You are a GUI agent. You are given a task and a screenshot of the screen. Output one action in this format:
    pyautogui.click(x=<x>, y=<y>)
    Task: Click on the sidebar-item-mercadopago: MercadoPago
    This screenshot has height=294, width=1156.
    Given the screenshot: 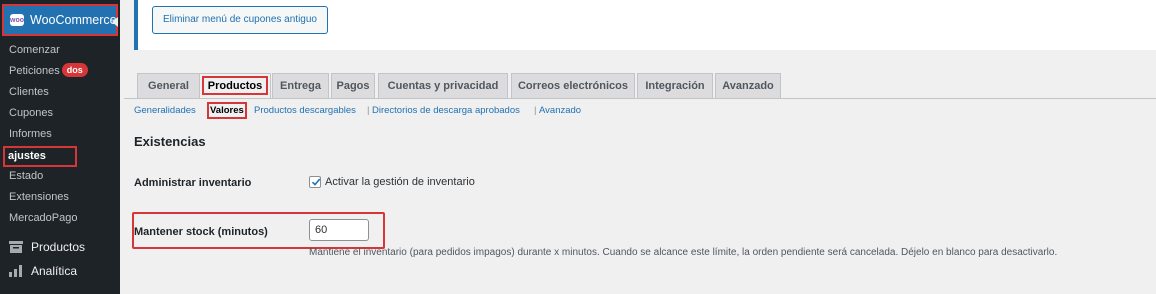 What is the action you would take?
    pyautogui.click(x=60, y=218)
    